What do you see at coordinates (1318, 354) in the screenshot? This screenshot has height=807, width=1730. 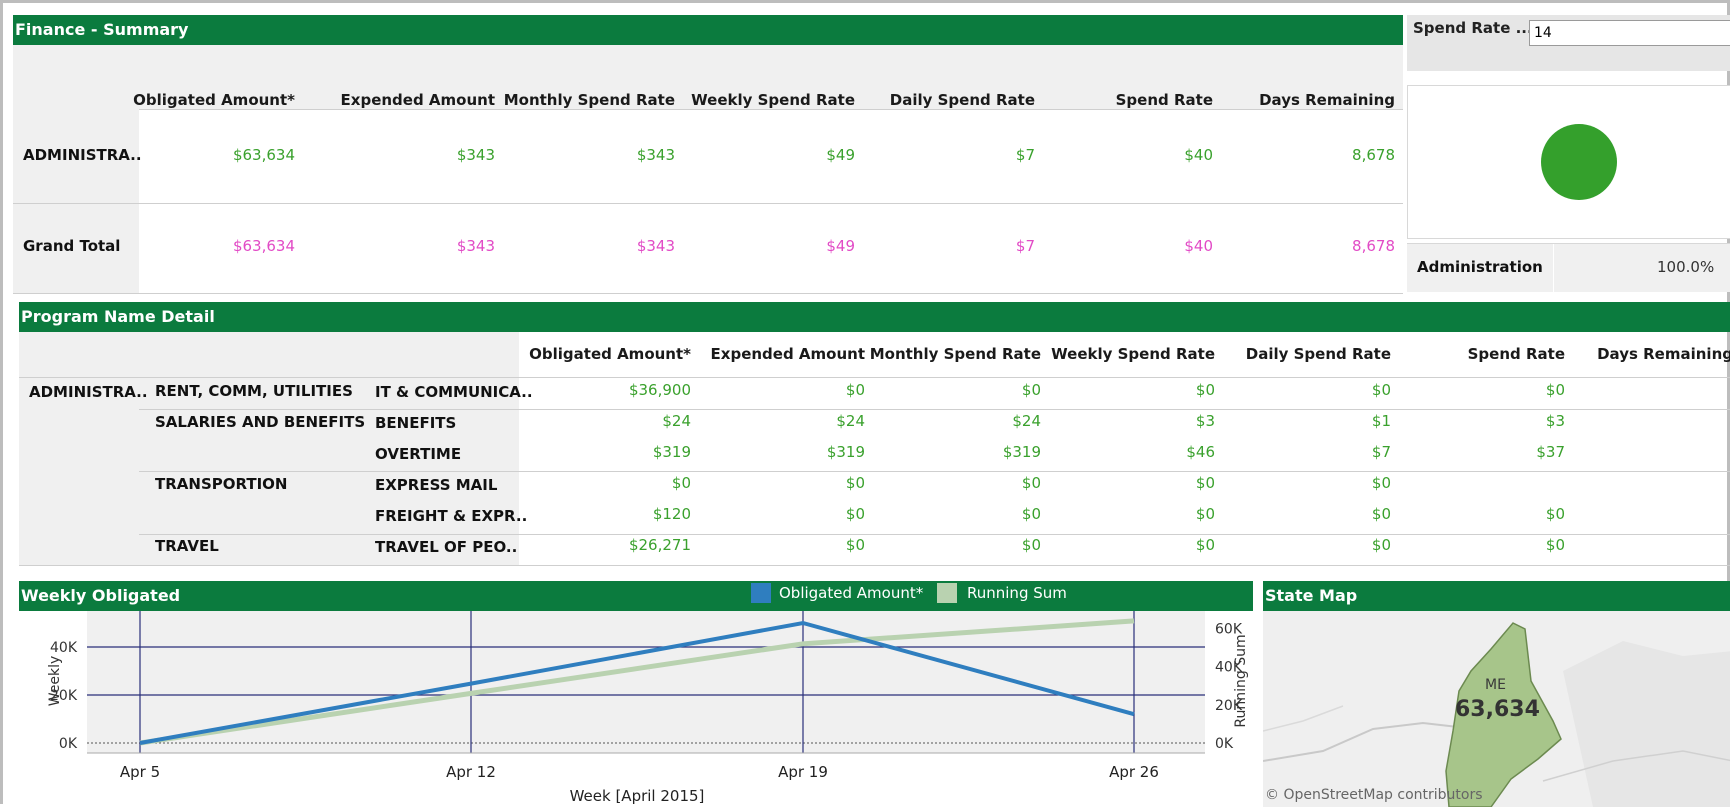 I see `detail-col-header: Daily Spend Rate` at bounding box center [1318, 354].